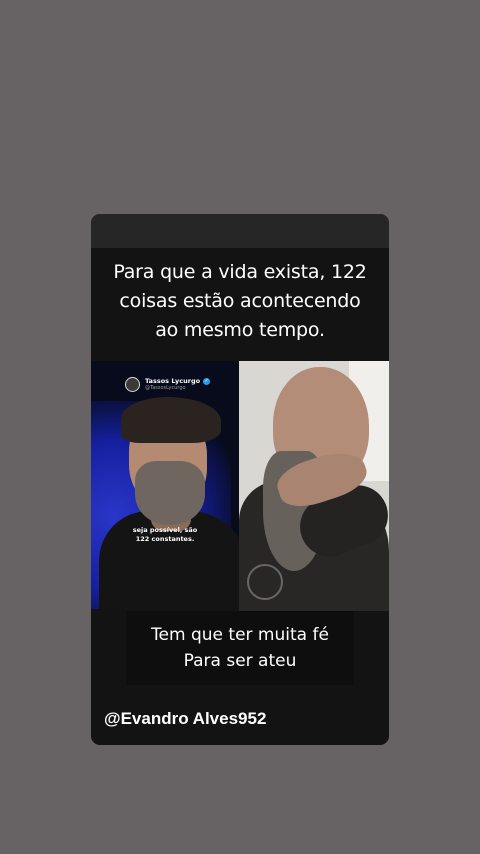  I want to click on left-video-caption: seja possível, são 122 constantes., so click(165, 535).